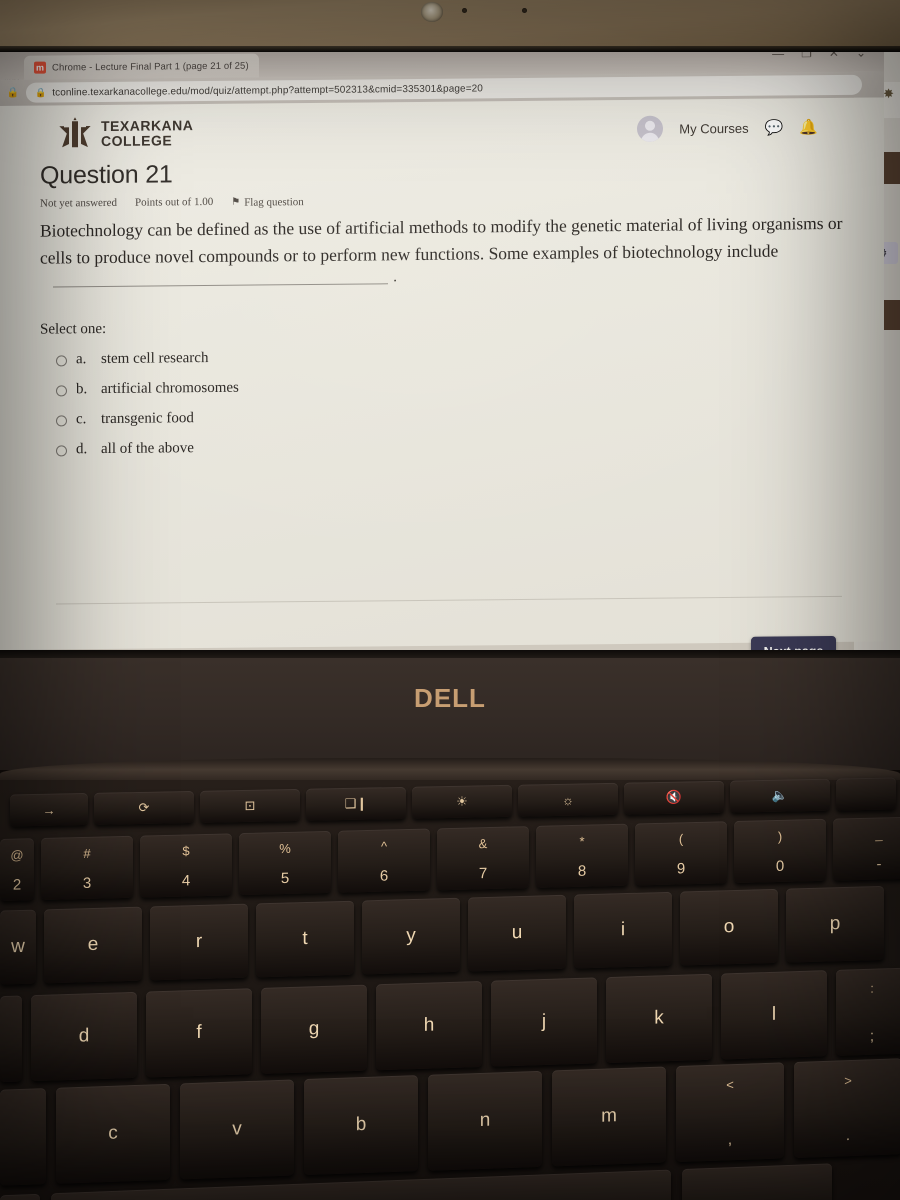  I want to click on key-label: t, so click(305, 938).